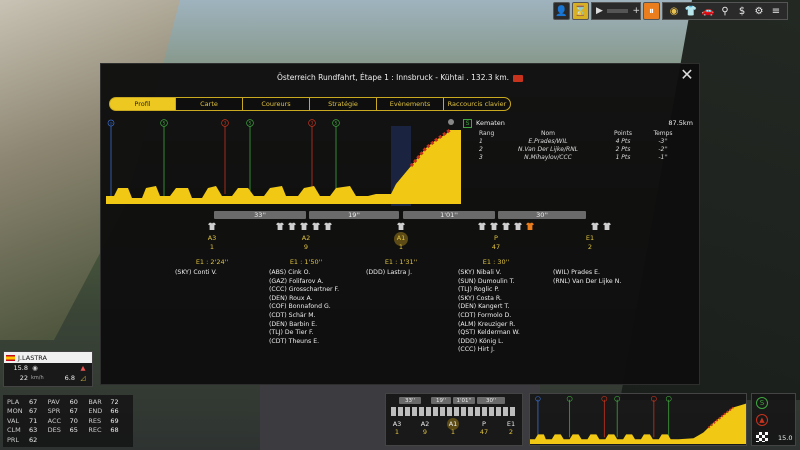 The width and height of the screenshot is (800, 450). What do you see at coordinates (687, 75) in the screenshot?
I see `close-icon: ✕` at bounding box center [687, 75].